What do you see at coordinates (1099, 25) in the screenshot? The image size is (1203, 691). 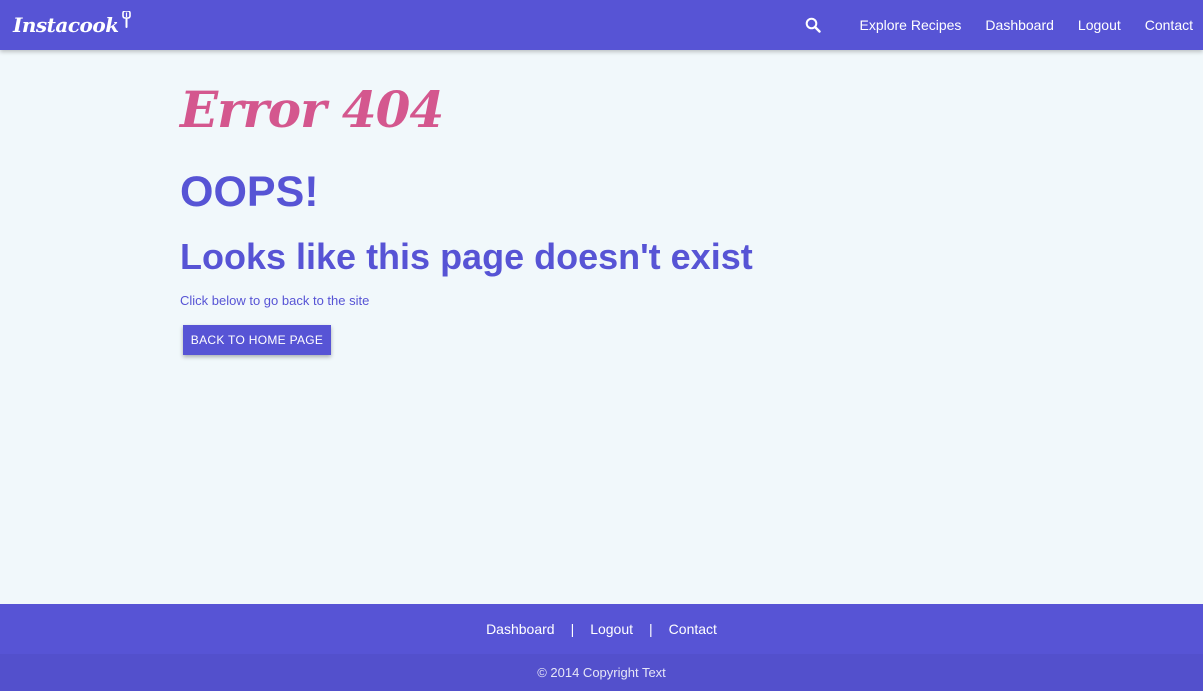 I see `nav-link-logout: Logout` at bounding box center [1099, 25].